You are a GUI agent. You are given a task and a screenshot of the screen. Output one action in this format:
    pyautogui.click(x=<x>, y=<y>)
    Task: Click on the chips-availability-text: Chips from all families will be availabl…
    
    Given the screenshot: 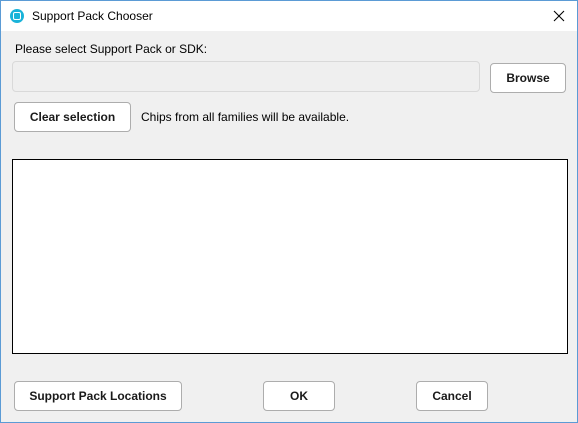 What is the action you would take?
    pyautogui.click(x=245, y=117)
    